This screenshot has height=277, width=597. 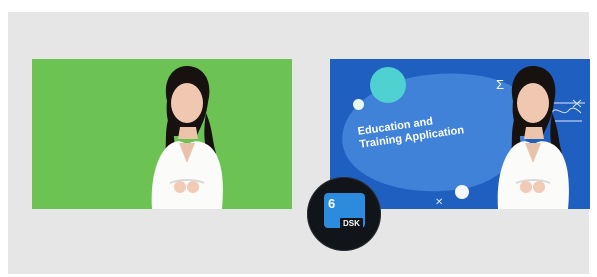 What do you see at coordinates (351, 223) in the screenshot?
I see `dsk-label: DSK` at bounding box center [351, 223].